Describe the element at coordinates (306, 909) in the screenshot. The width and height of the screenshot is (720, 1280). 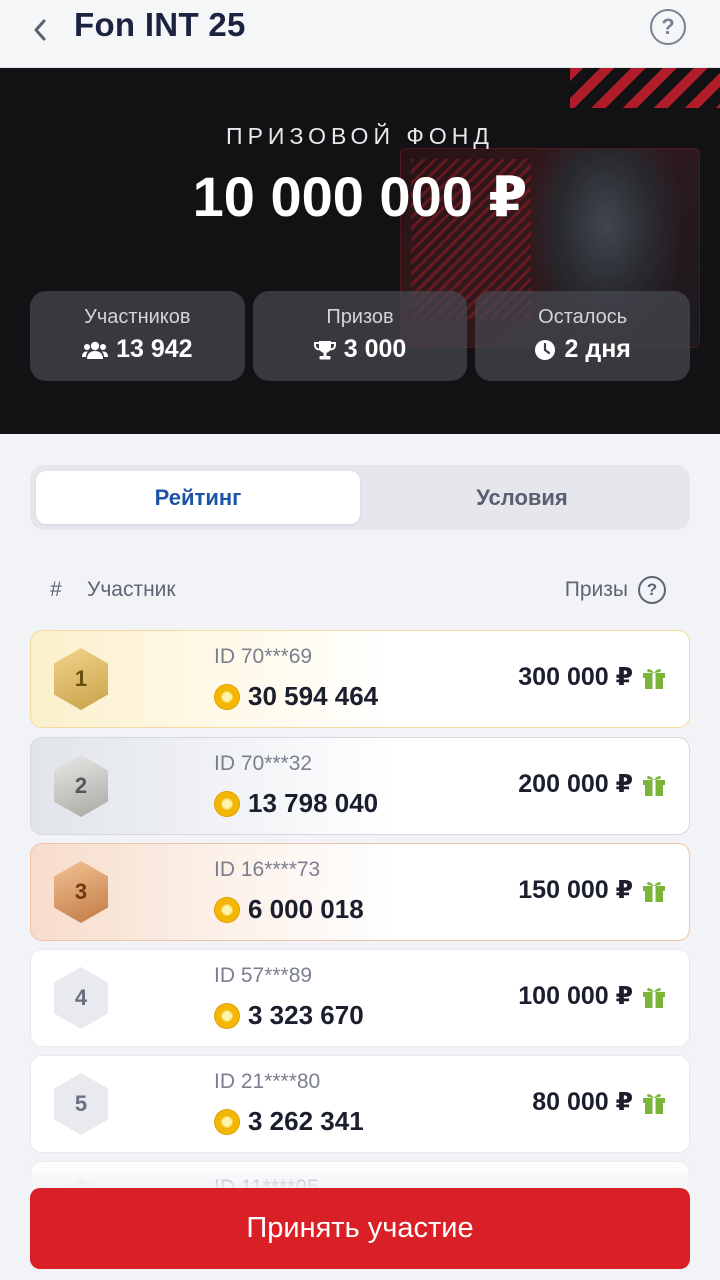
I see `score-value: 6 000 018` at that location.